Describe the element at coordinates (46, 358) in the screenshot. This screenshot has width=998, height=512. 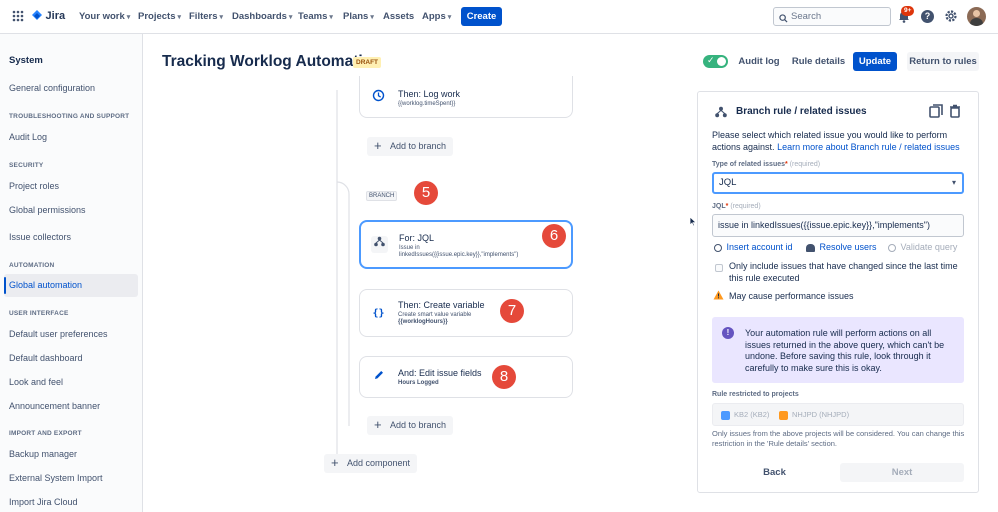
I see `sidebar-item-default-dashboard: Default dashboard` at that location.